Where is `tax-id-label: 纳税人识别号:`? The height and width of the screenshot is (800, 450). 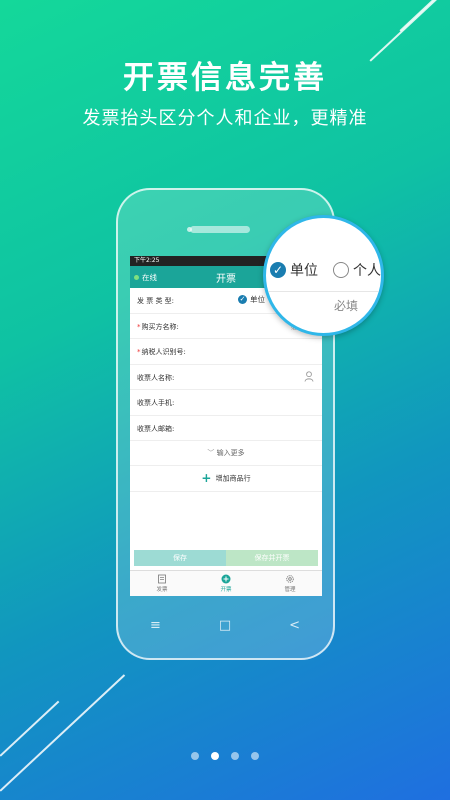
tax-id-label: 纳税人识别号: is located at coordinates (163, 352).